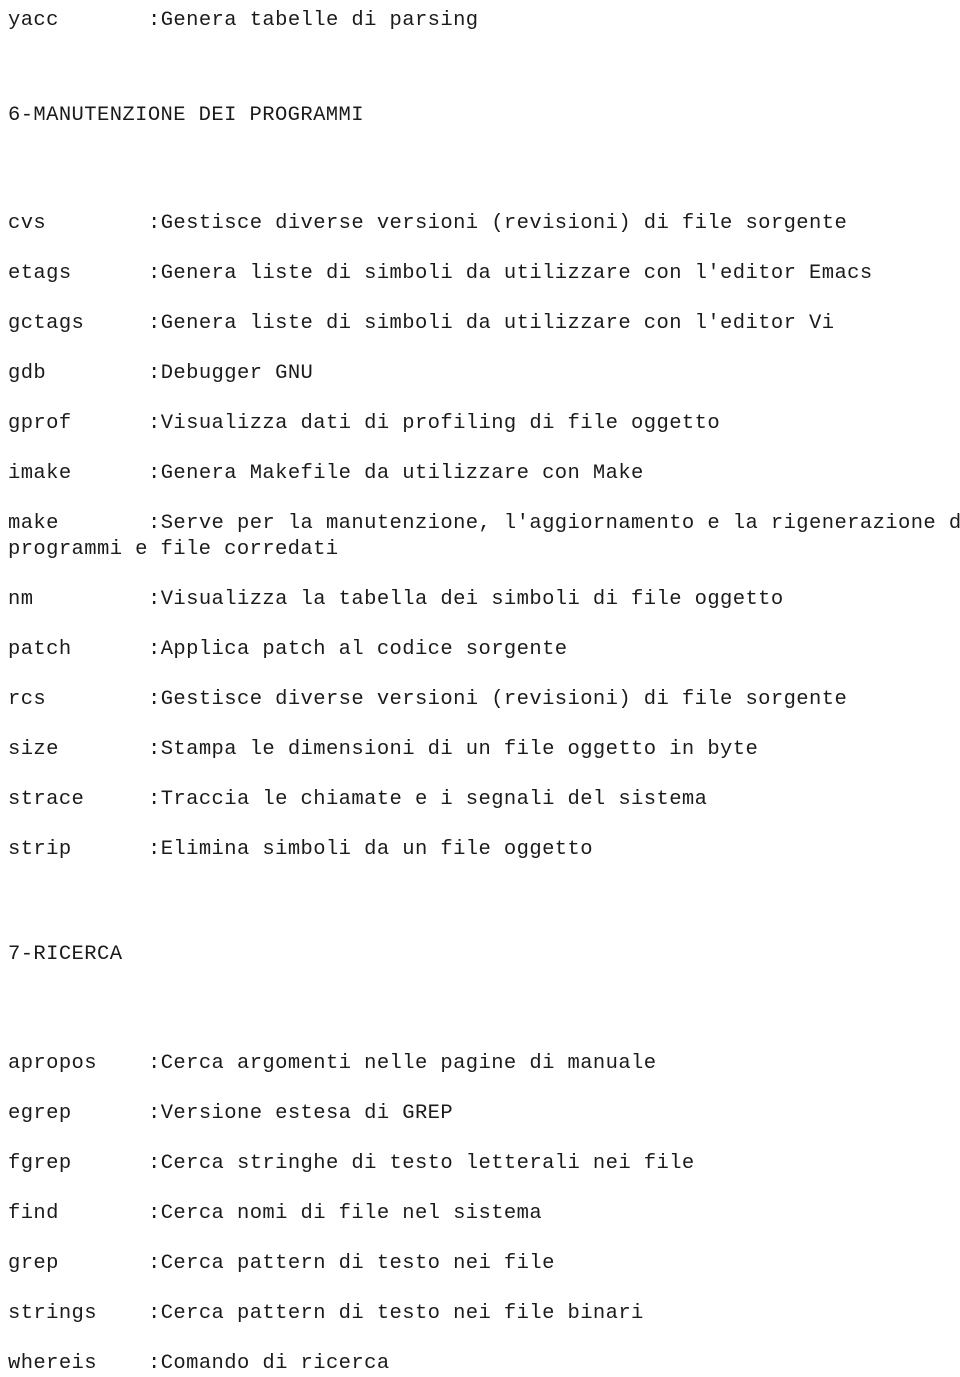  I want to click on command-description: :Versione estesa di GREP, so click(301, 1113).